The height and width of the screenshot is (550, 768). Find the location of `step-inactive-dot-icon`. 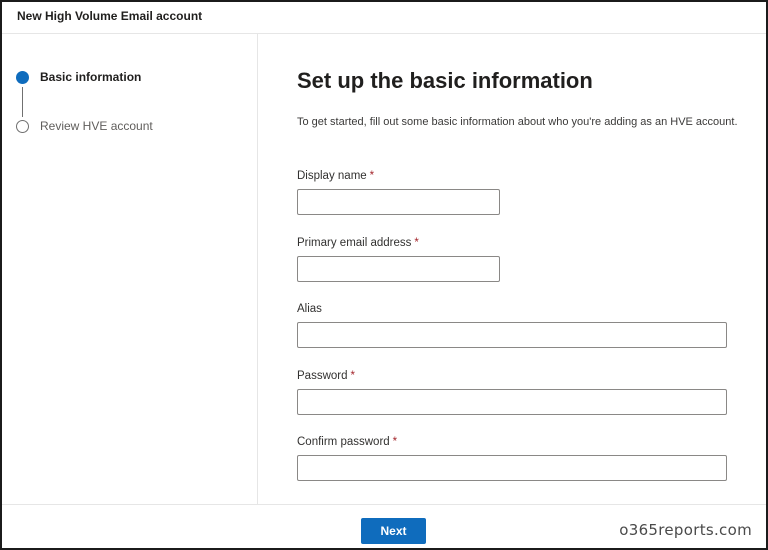

step-inactive-dot-icon is located at coordinates (22, 126).